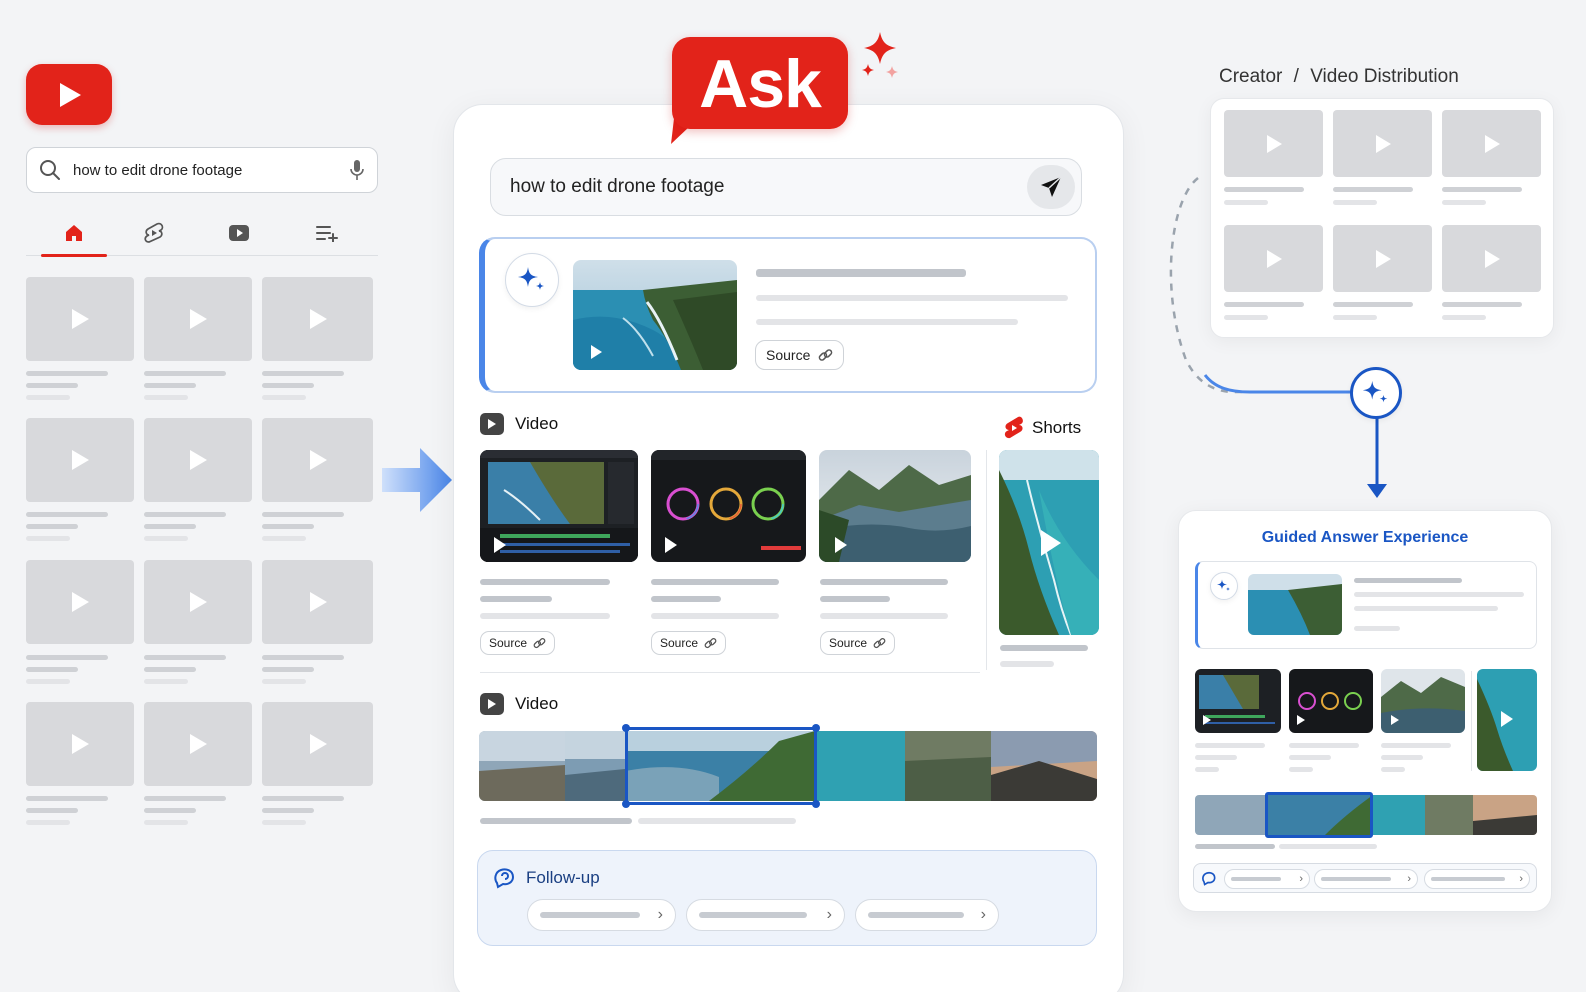 The width and height of the screenshot is (1586, 992). What do you see at coordinates (787, 898) in the screenshot?
I see `followup-panel: Follow-up › › ›` at bounding box center [787, 898].